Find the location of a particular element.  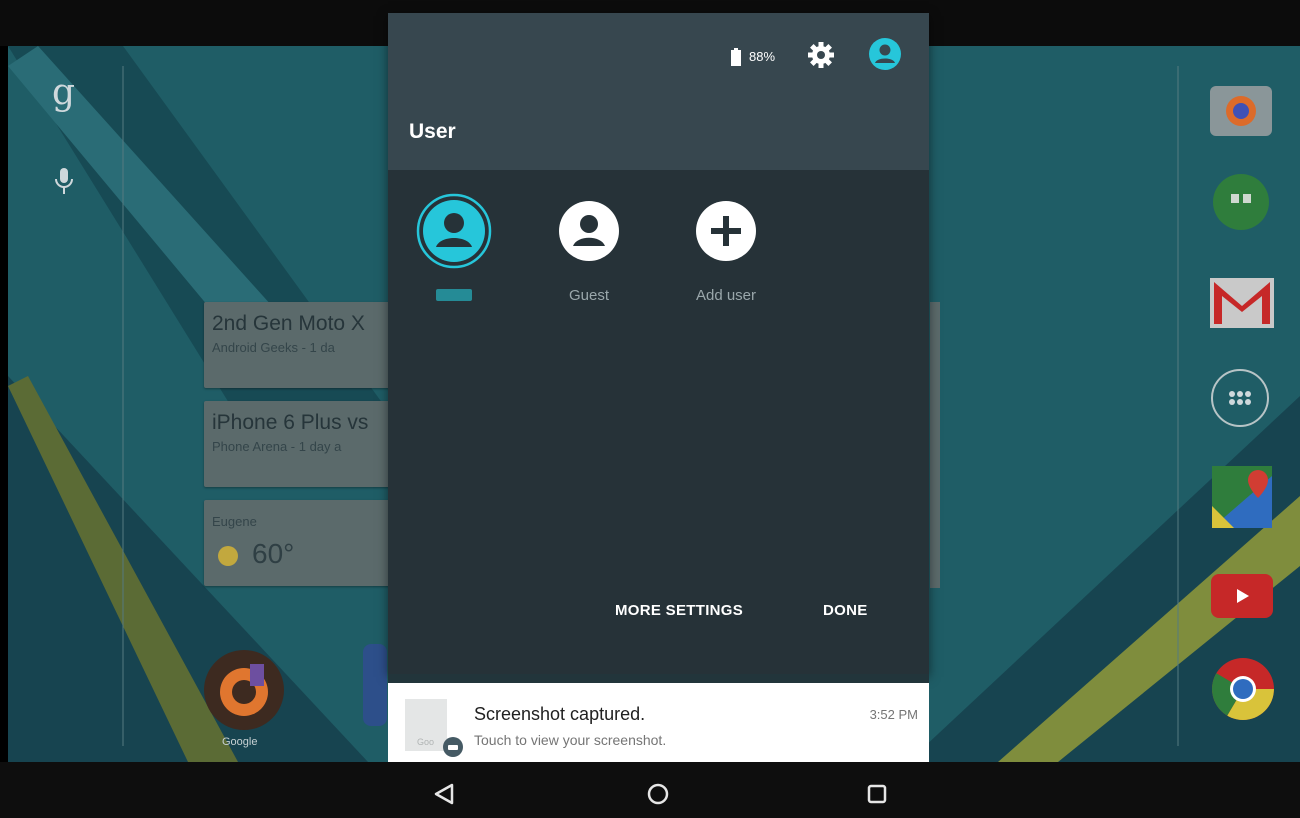

owner-avatar-icon is located at coordinates (454, 231).